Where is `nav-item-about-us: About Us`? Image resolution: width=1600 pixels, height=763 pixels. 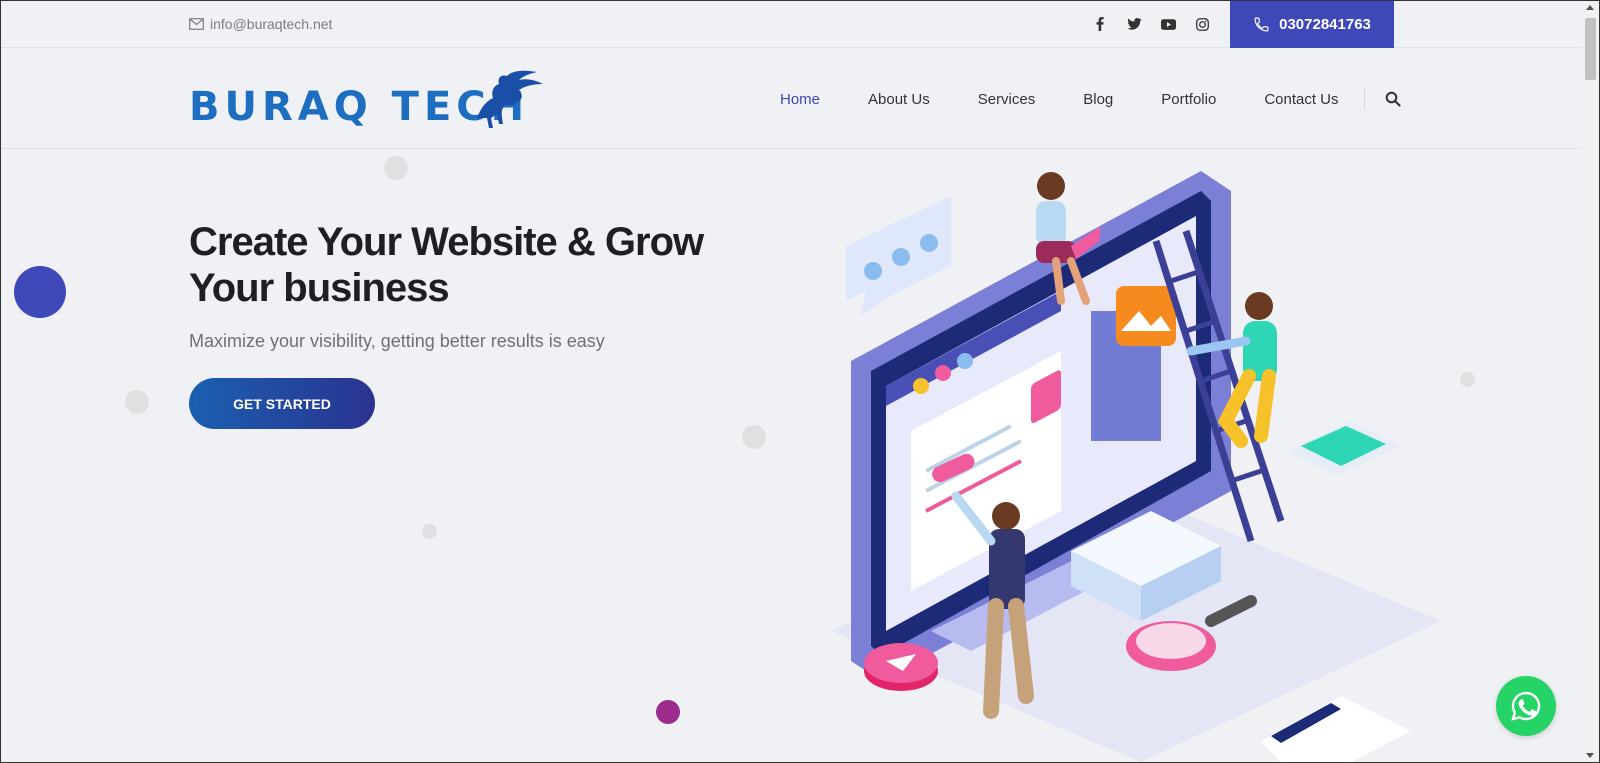 nav-item-about-us: About Us is located at coordinates (899, 99).